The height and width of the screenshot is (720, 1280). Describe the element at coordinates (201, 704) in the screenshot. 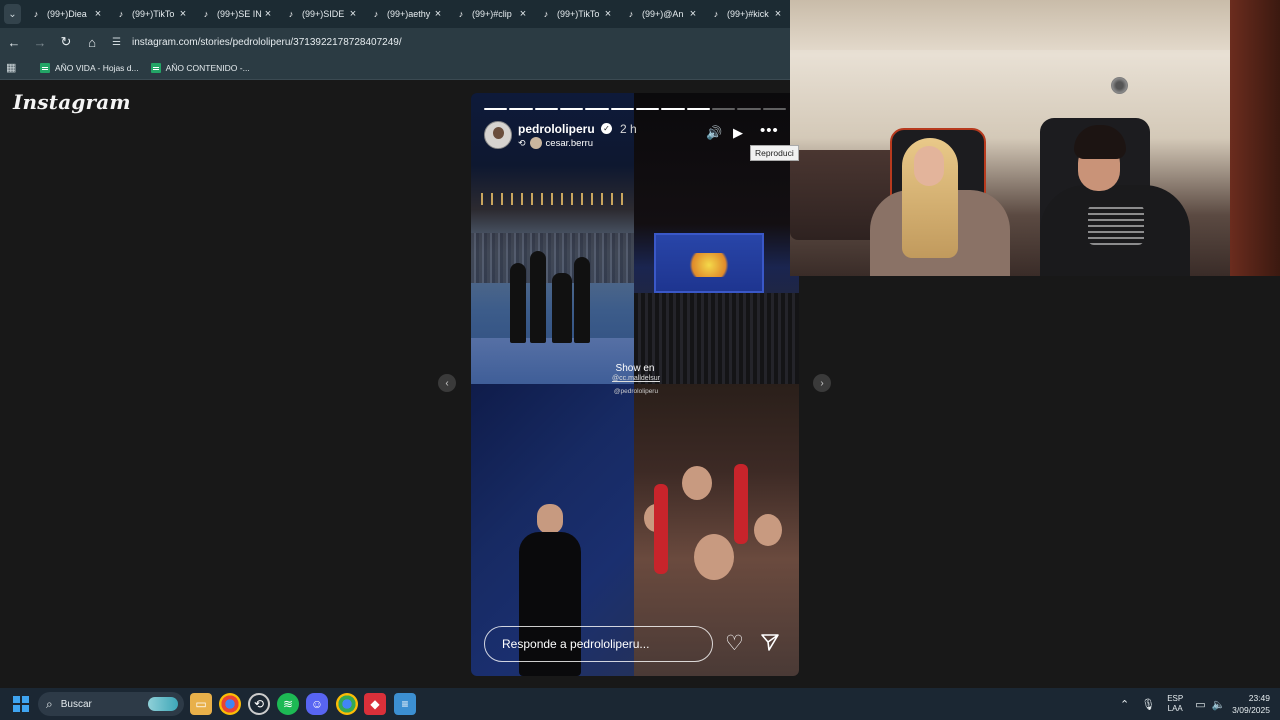

I see `file-explorer-icon: ▭` at that location.